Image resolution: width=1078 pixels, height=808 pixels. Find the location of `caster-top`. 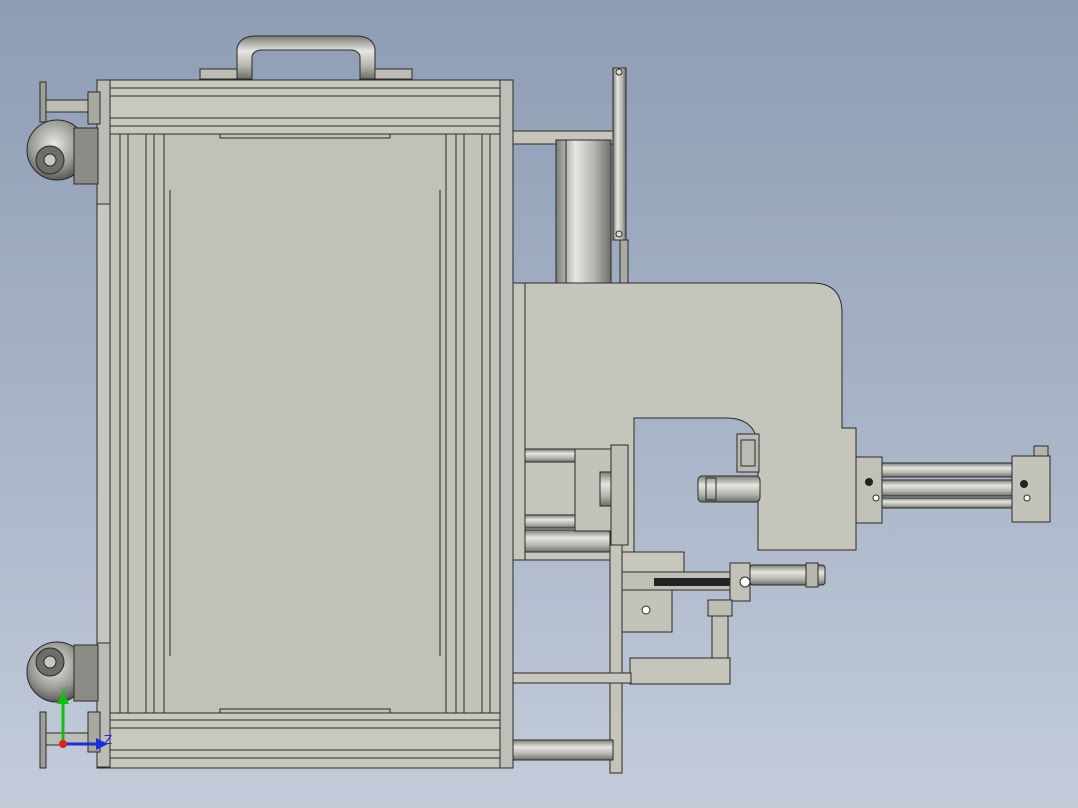

caster-top is located at coordinates (63, 133).